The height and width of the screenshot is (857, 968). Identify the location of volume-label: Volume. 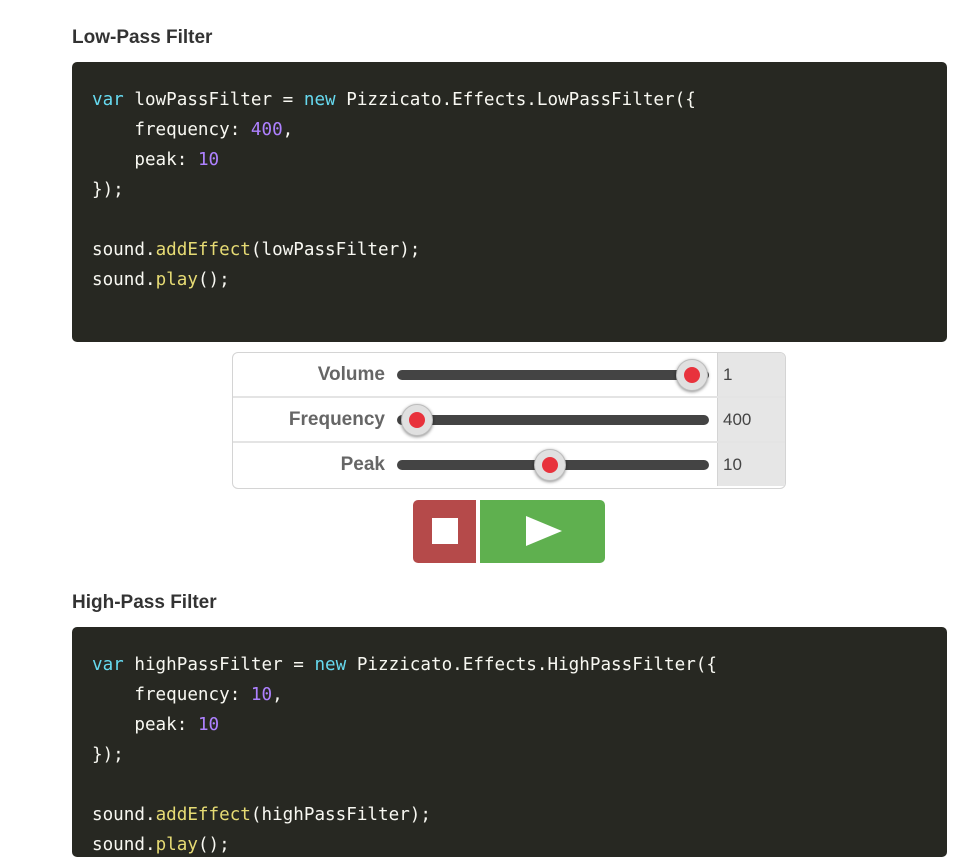
(351, 374).